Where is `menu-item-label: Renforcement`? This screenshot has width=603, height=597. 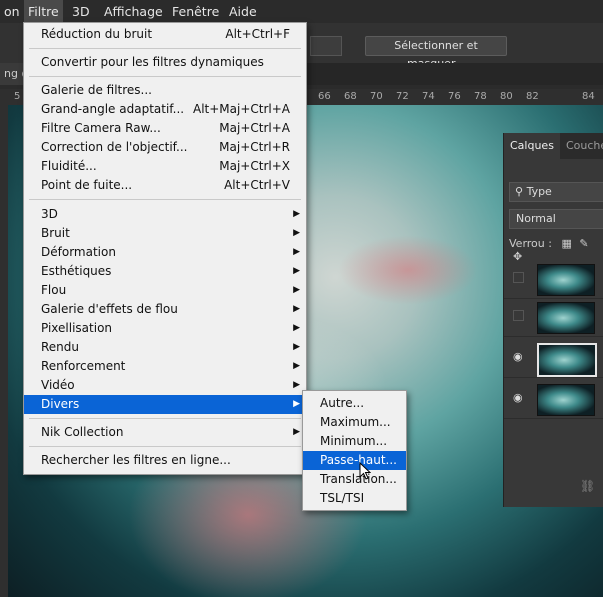
menu-item-label: Renforcement is located at coordinates (83, 366).